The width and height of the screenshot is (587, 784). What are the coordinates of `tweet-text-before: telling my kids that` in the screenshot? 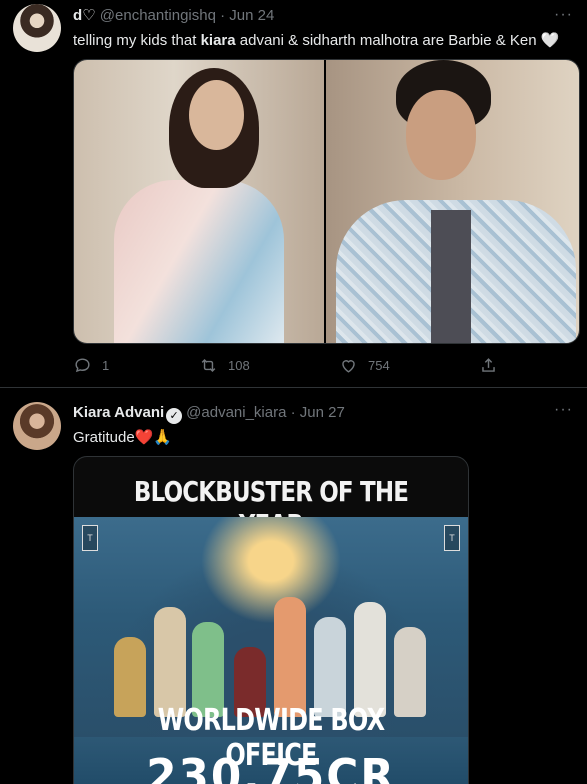 It's located at (137, 40).